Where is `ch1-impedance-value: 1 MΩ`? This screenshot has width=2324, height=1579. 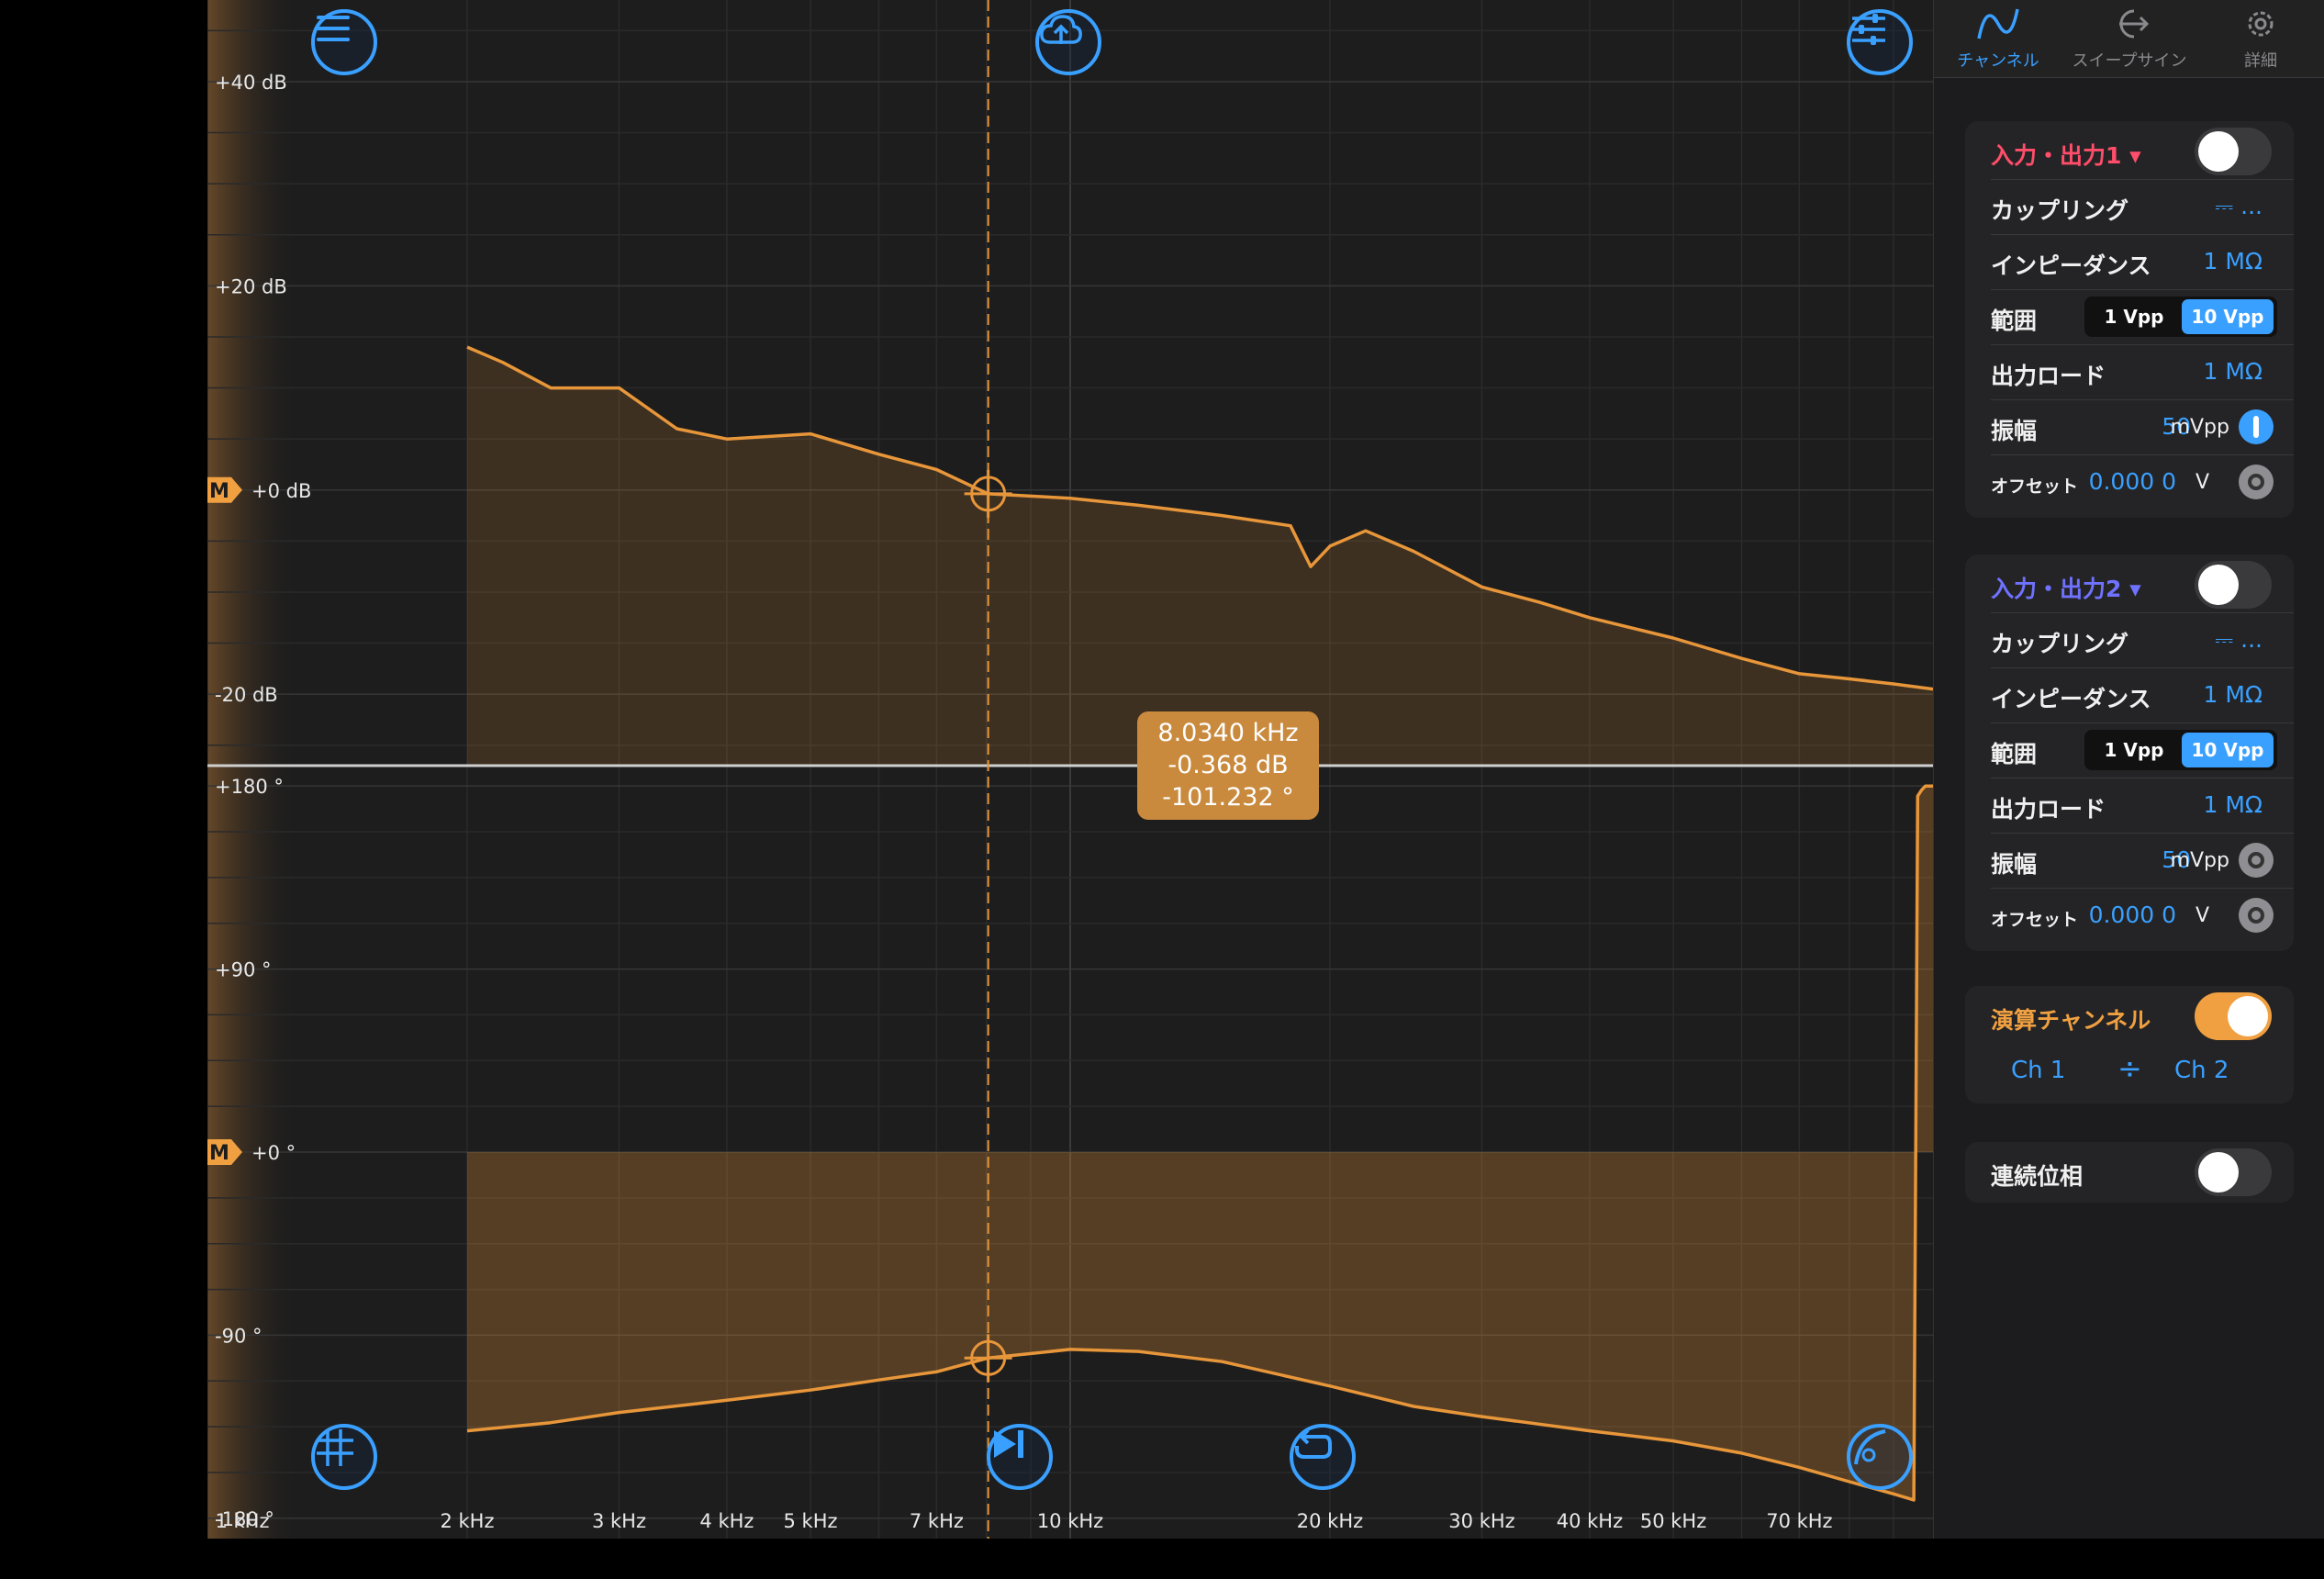
ch1-impedance-value: 1 MΩ is located at coordinates (2233, 261).